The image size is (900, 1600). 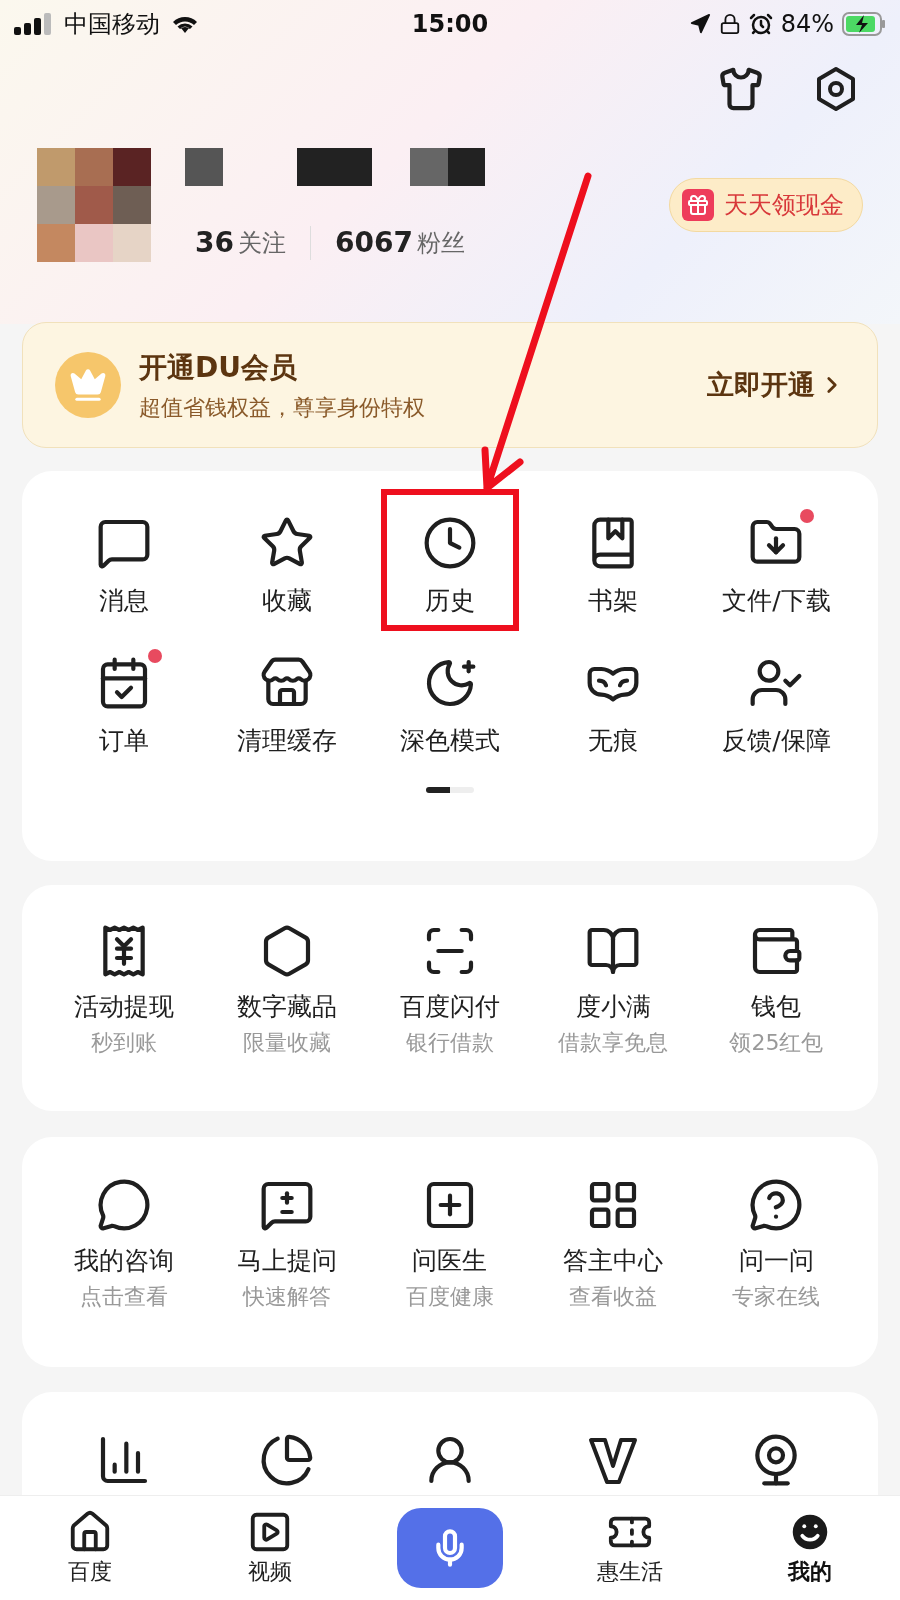 I want to click on nav-tab: 我的, so click(x=810, y=1548).